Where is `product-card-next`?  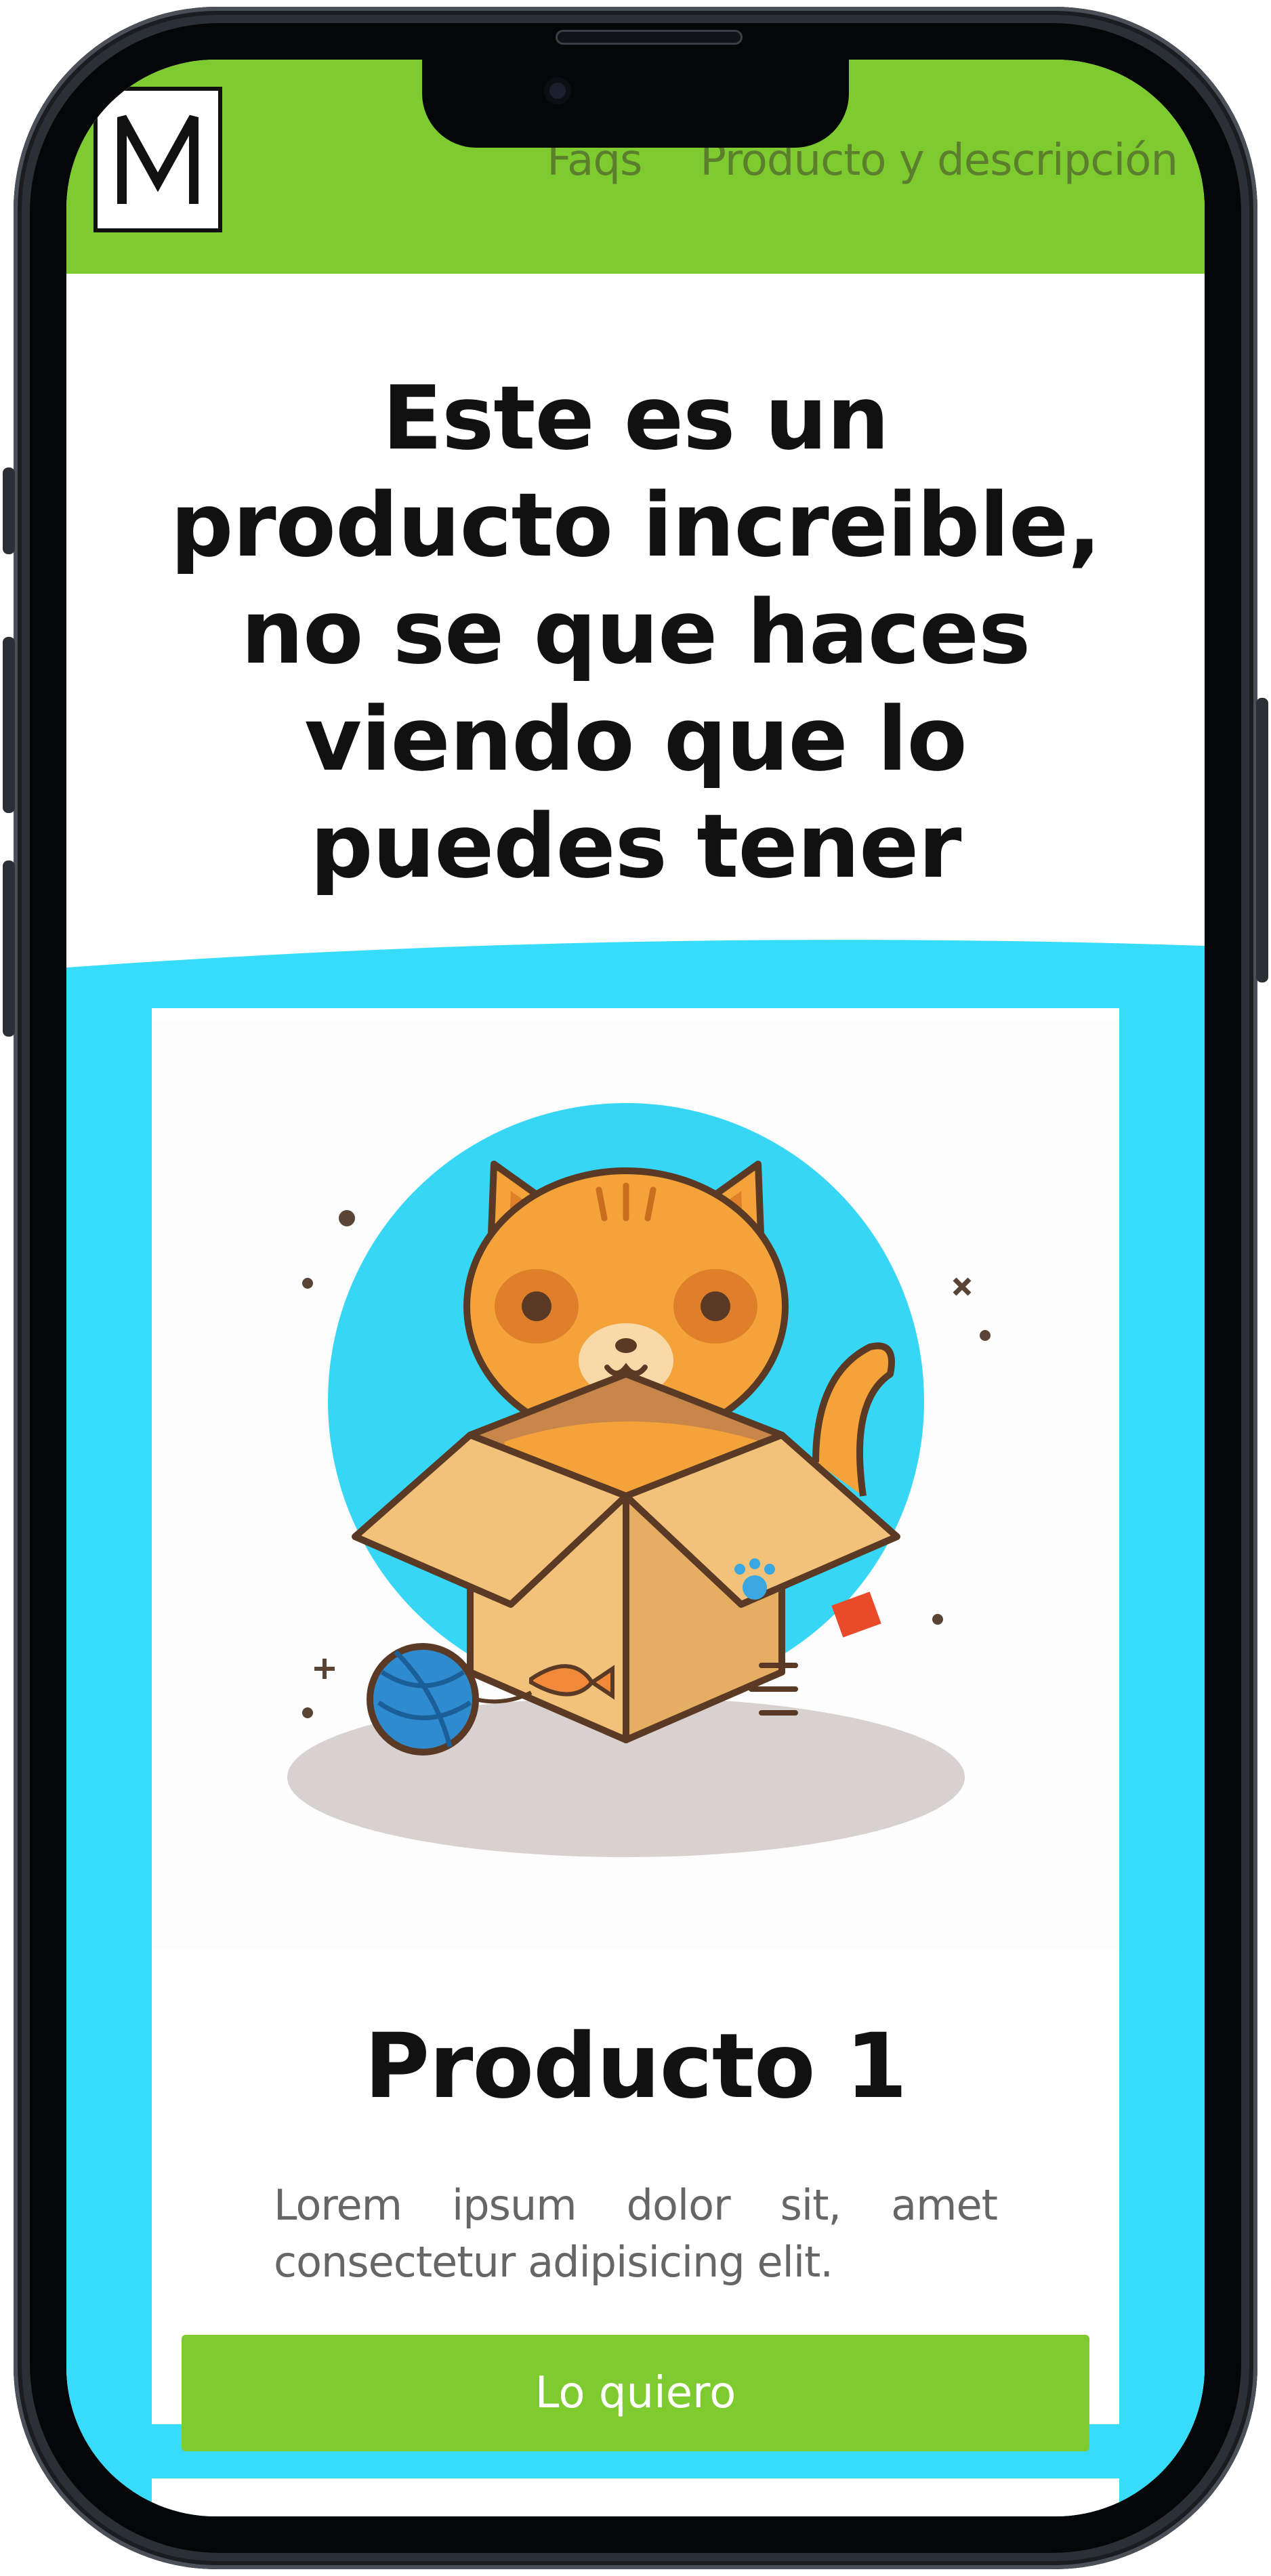
product-card-next is located at coordinates (635, 2497).